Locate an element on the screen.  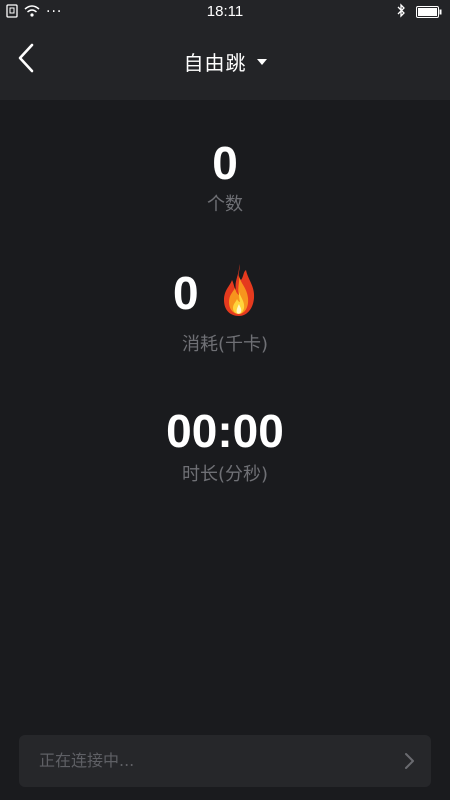
count-value: 0 is located at coordinates (225, 163).